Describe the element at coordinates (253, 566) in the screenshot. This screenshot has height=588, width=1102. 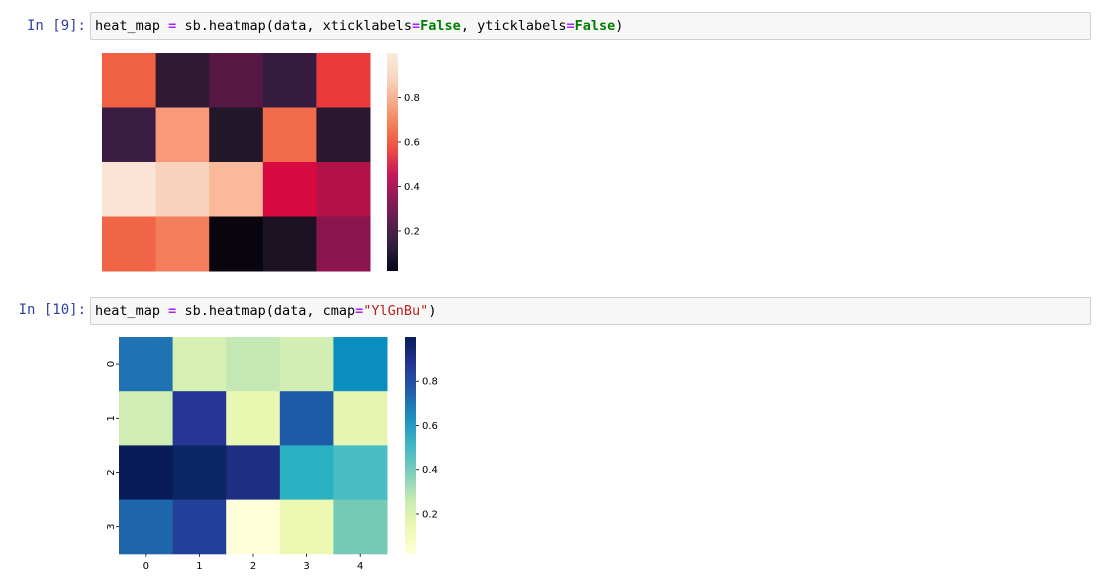
I see `x-tick-label: 2` at that location.